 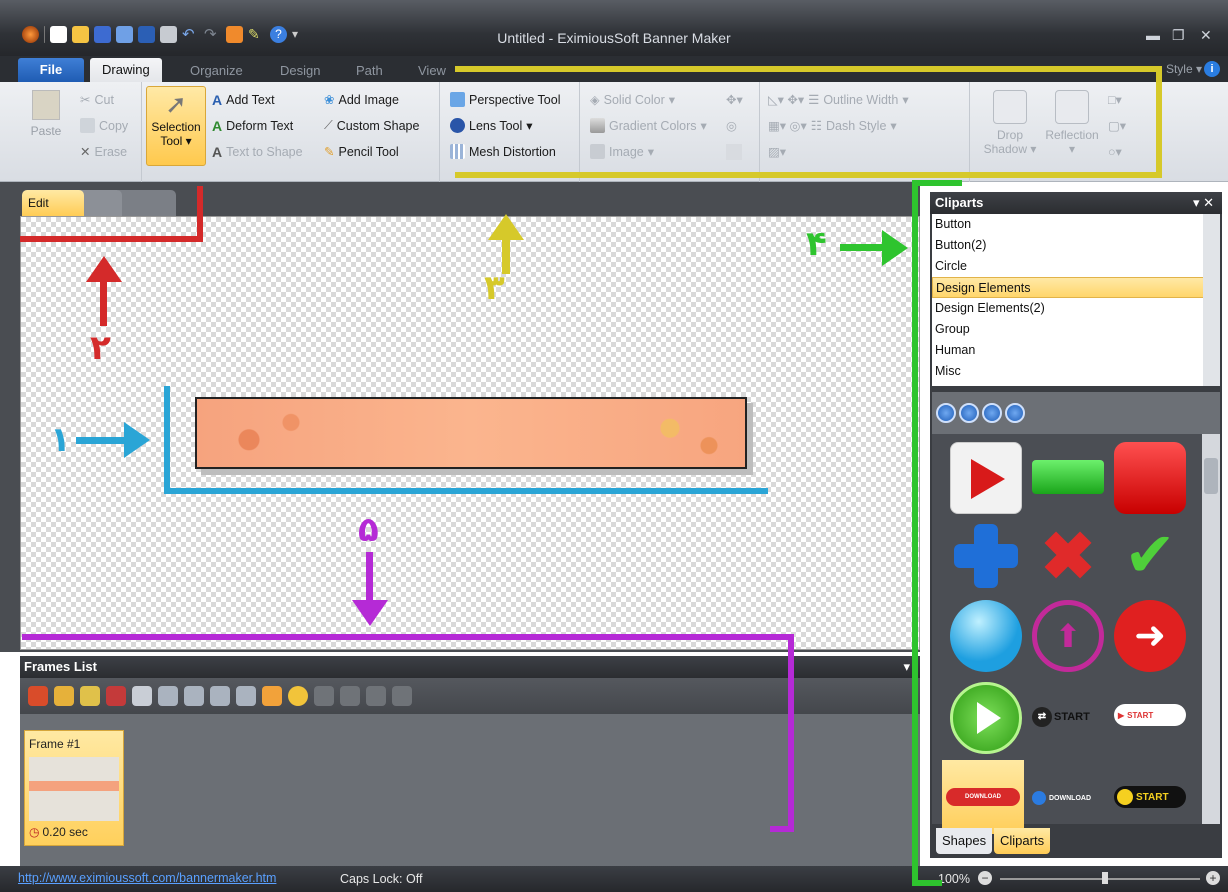 I want to click on zoom-out-icon: −, so click(x=985, y=878).